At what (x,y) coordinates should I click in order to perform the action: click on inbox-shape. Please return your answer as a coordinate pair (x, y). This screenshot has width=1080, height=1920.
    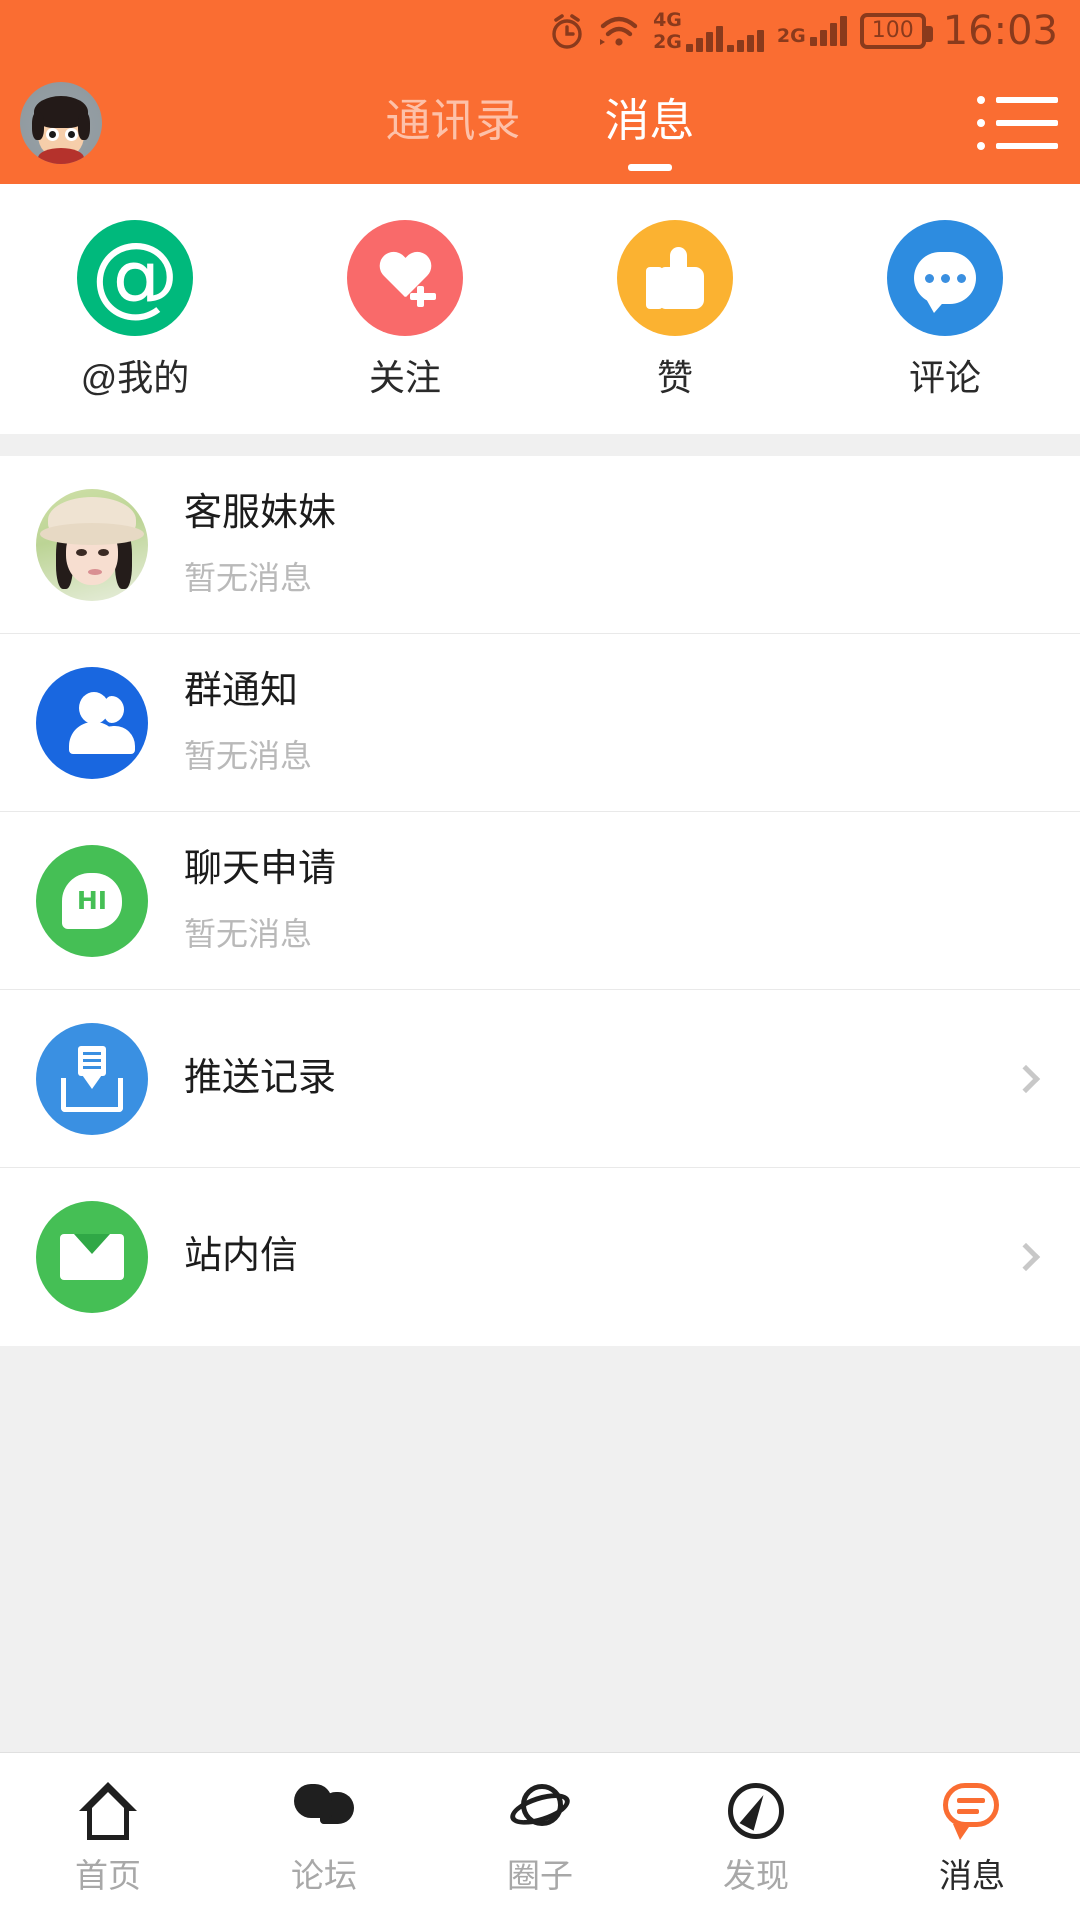
    Looking at the image, I should click on (92, 1078).